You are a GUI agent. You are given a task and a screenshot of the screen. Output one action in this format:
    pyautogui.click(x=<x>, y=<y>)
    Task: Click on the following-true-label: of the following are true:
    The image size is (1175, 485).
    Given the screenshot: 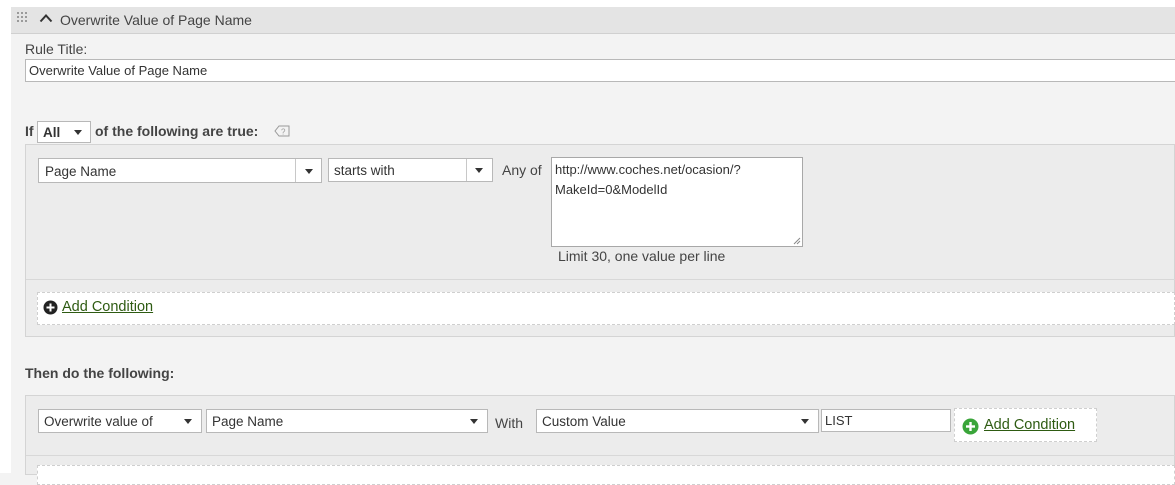 What is the action you would take?
    pyautogui.click(x=177, y=131)
    